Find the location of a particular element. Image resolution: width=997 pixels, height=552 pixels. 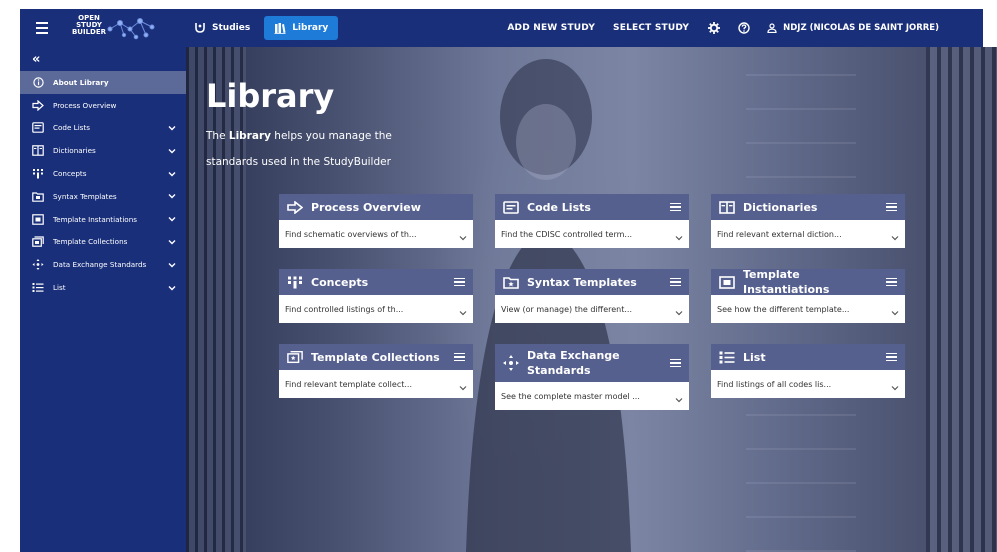

help-icon is located at coordinates (744, 28).